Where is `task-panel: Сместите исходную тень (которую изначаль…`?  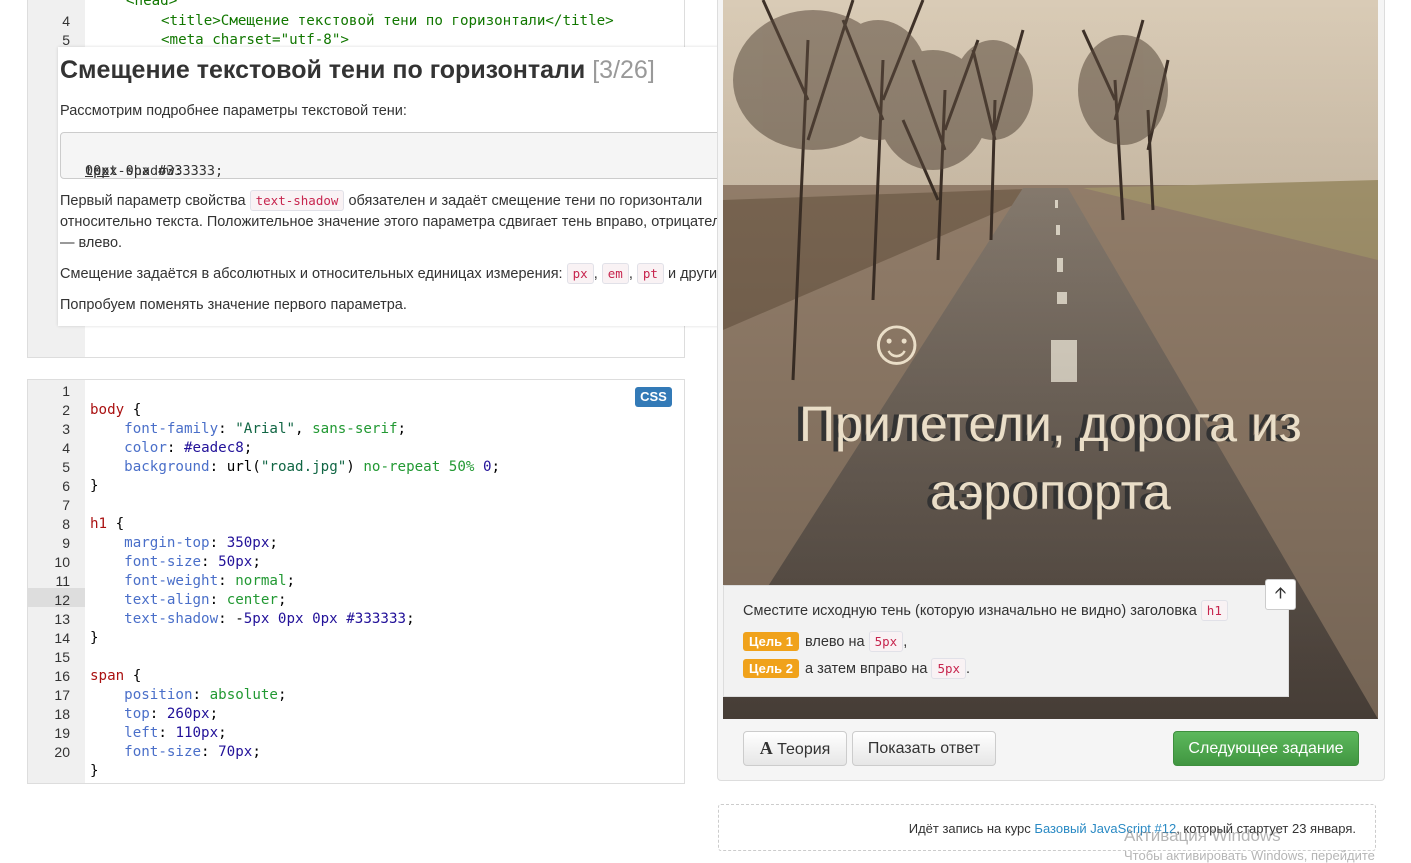
task-panel: Сместите исходную тень (которую изначаль… is located at coordinates (1006, 641).